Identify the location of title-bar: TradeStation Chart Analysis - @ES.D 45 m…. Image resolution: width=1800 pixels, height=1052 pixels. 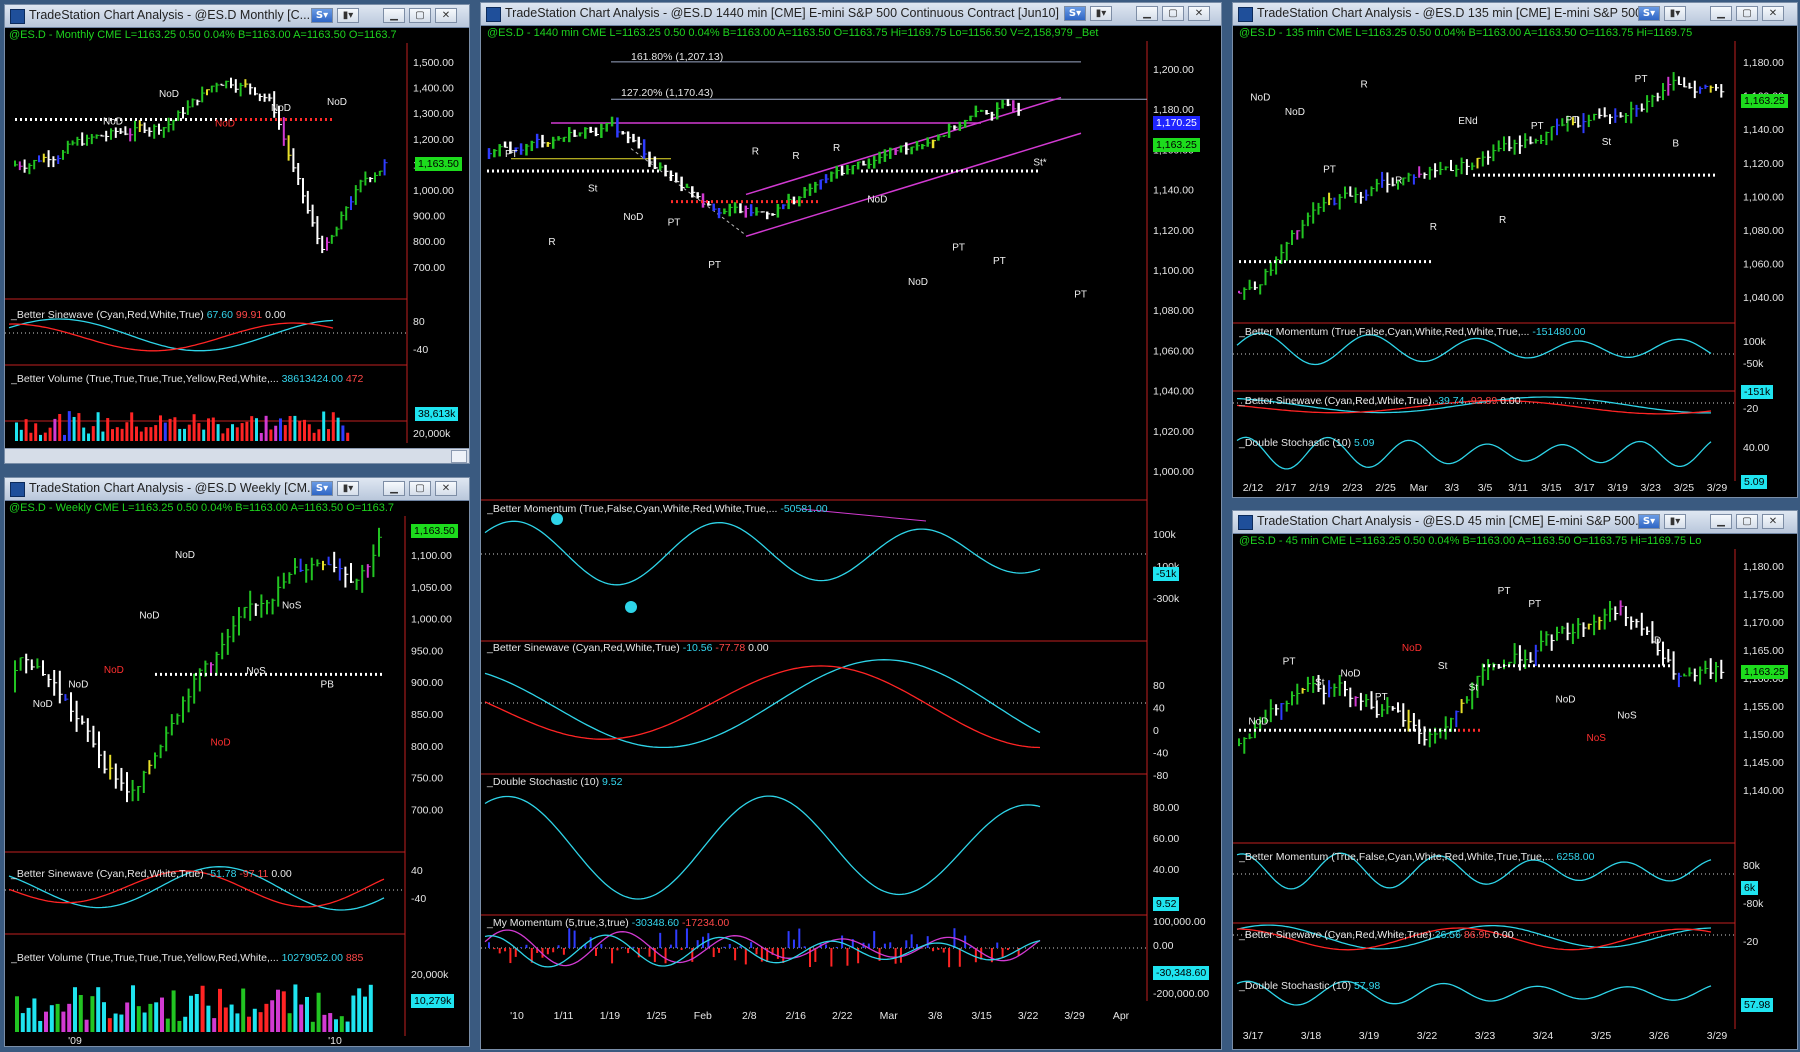
(1515, 522).